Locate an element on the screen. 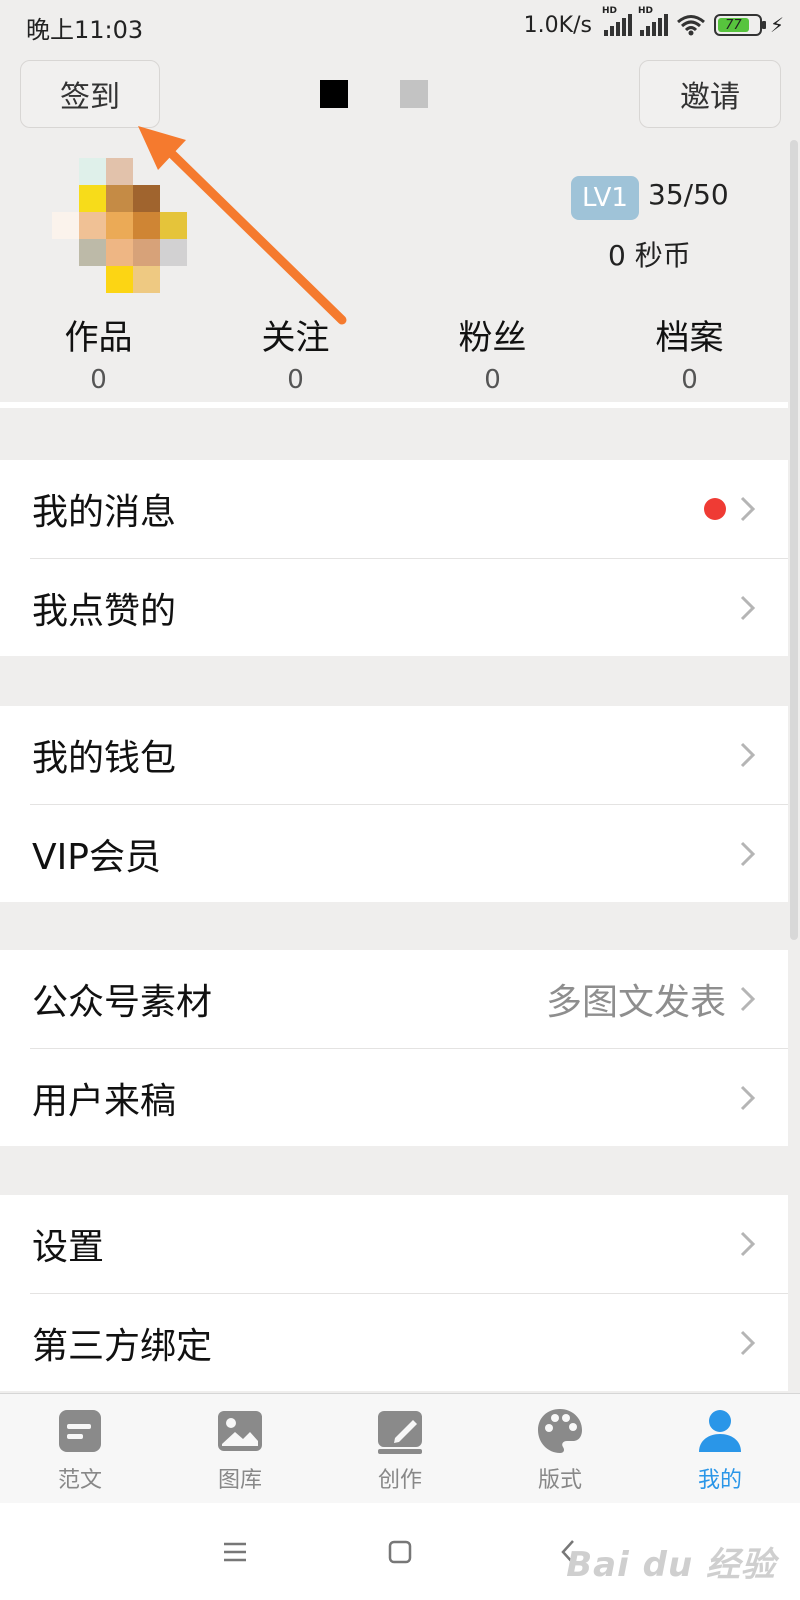 The height and width of the screenshot is (1600, 800). menu-item-label: 我点赞的 is located at coordinates (104, 611).